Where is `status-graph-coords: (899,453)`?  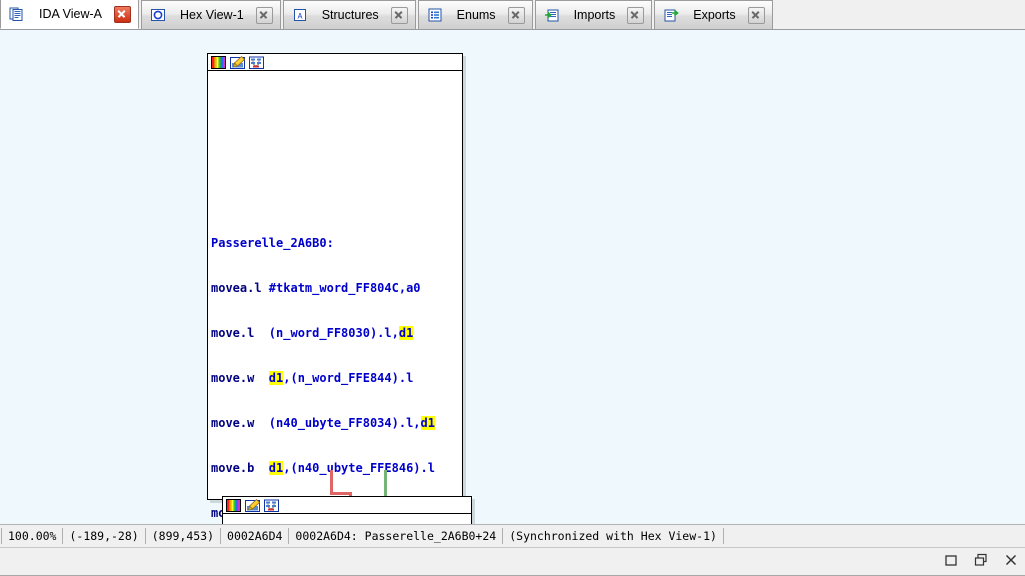 status-graph-coords: (899,453) is located at coordinates (184, 535).